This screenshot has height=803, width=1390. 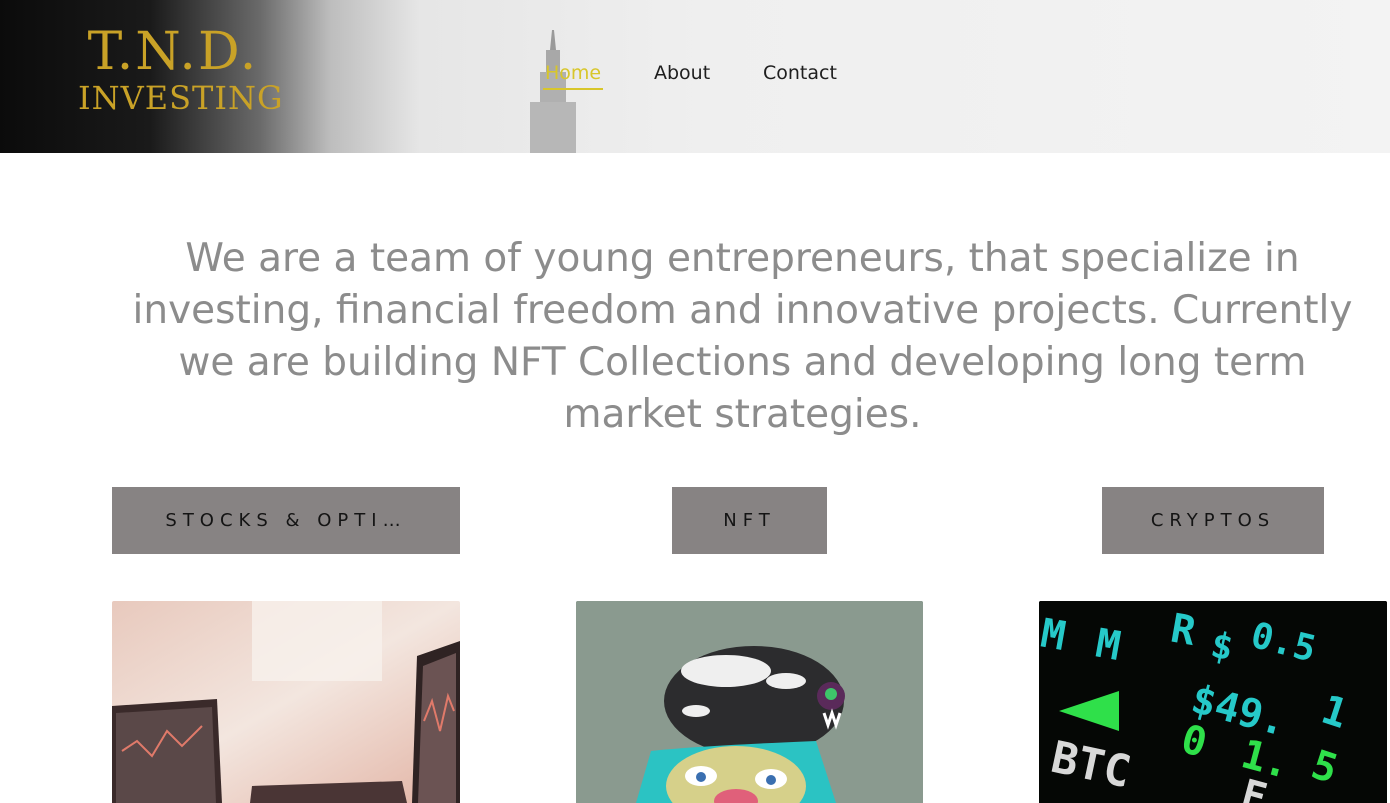 I want to click on crypto-ticker-board-image: M M R $ 0.5 $49. 1 0 1. 5 BTC E, so click(x=1213, y=702).